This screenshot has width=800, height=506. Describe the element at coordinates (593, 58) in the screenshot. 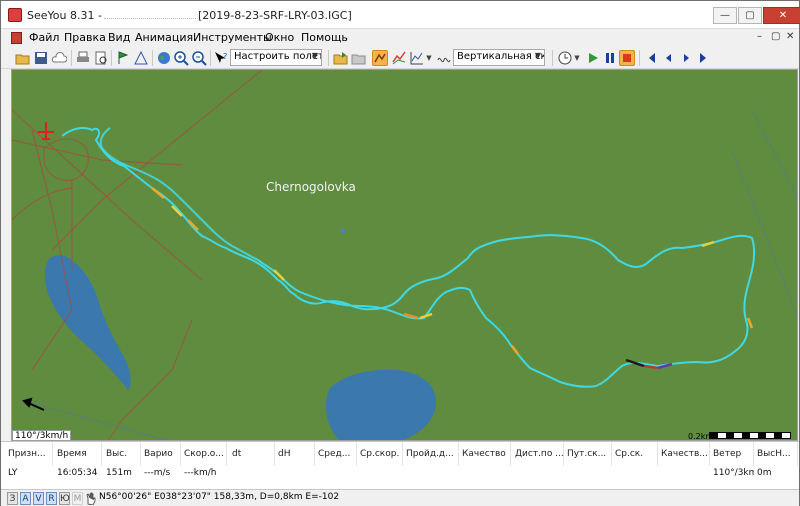

I see `play-icon` at that location.